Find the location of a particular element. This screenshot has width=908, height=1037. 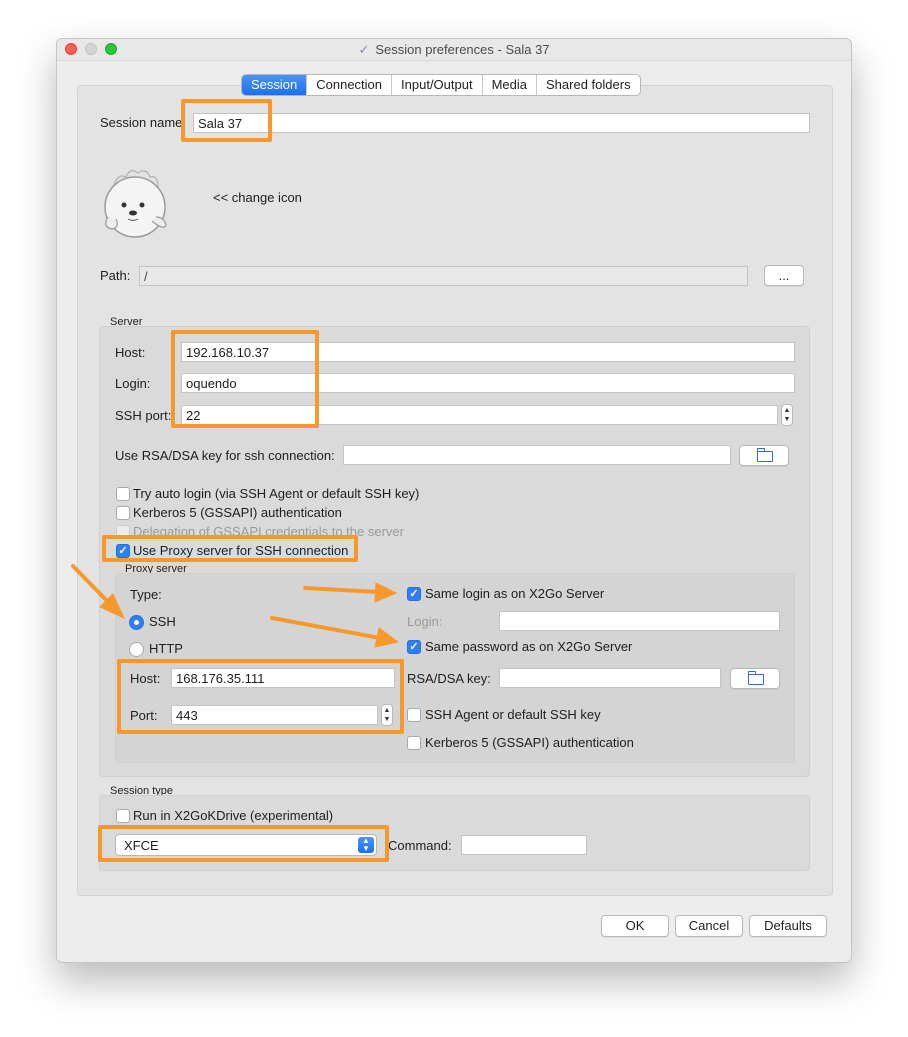

annotation-arrows is located at coordinates (235, 606).